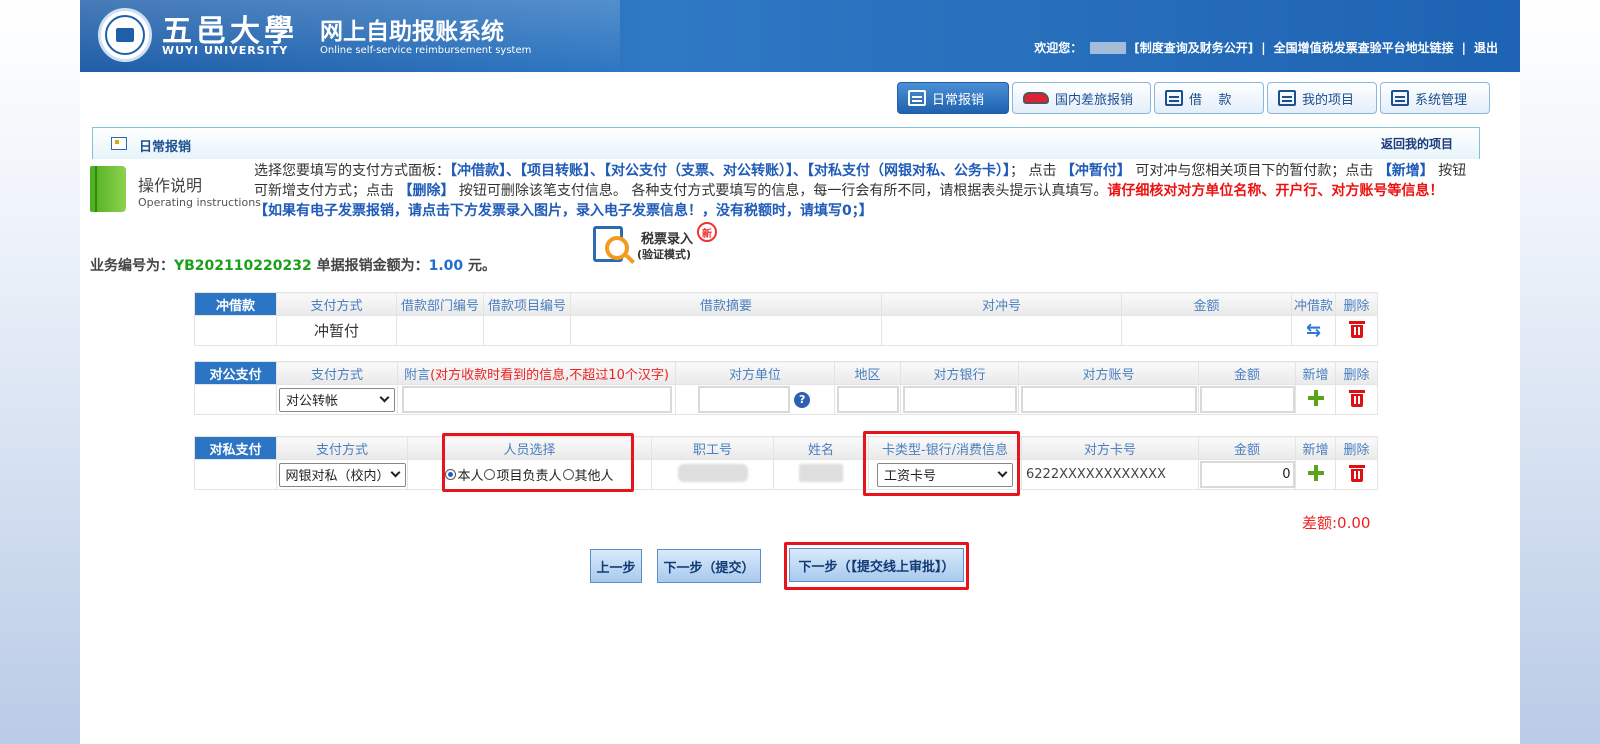 This screenshot has height=744, width=1600. What do you see at coordinates (426, 50) in the screenshot?
I see `system-subtitle: Online self-service reimbursement system` at bounding box center [426, 50].